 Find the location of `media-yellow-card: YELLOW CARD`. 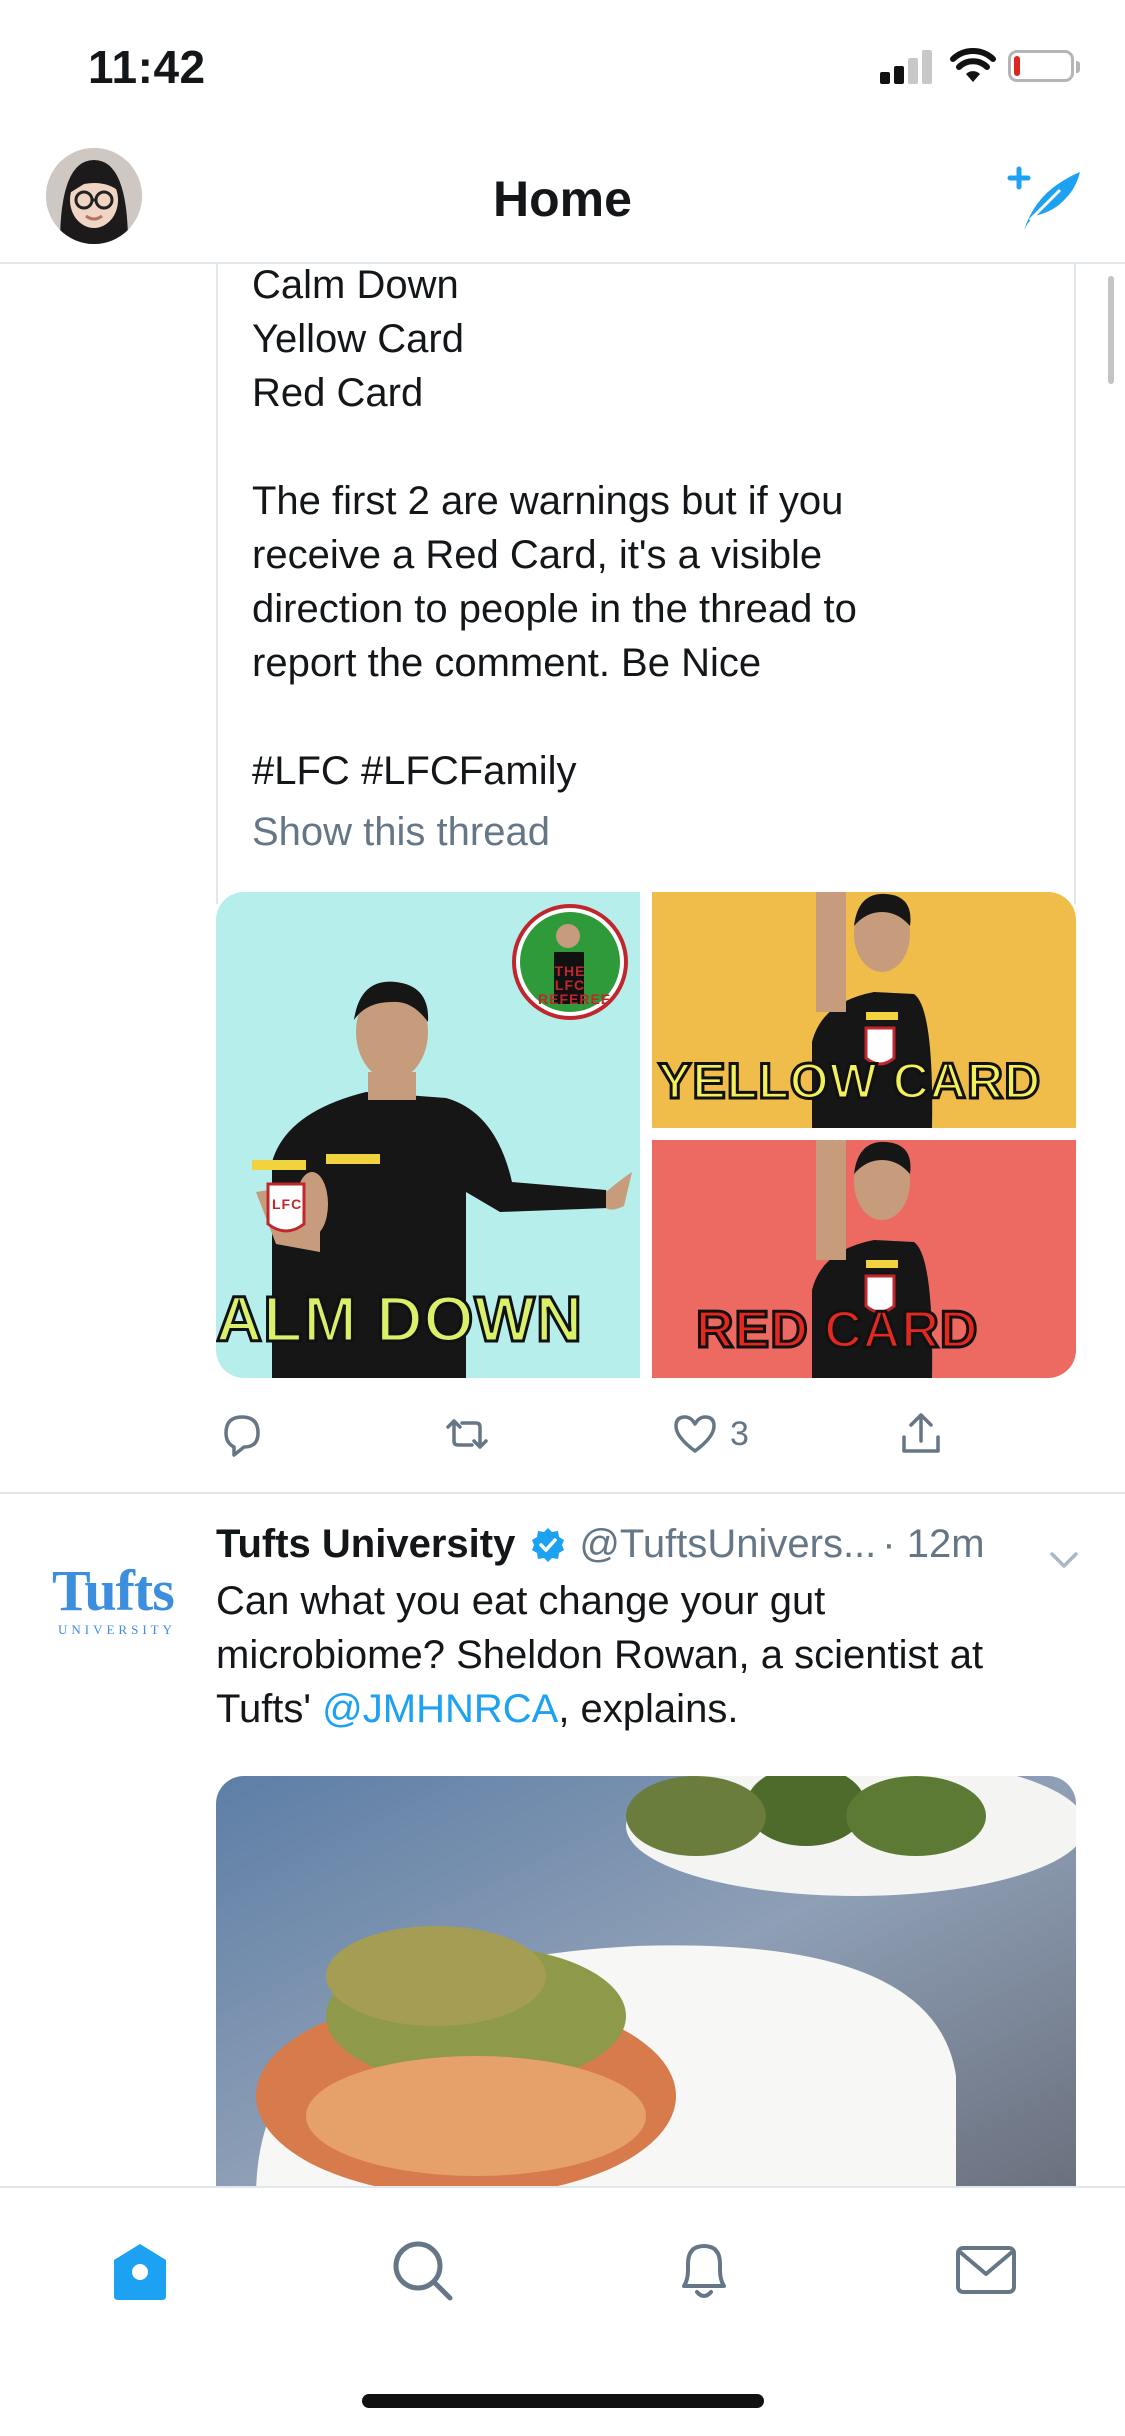

media-yellow-card: YELLOW CARD is located at coordinates (864, 1010).